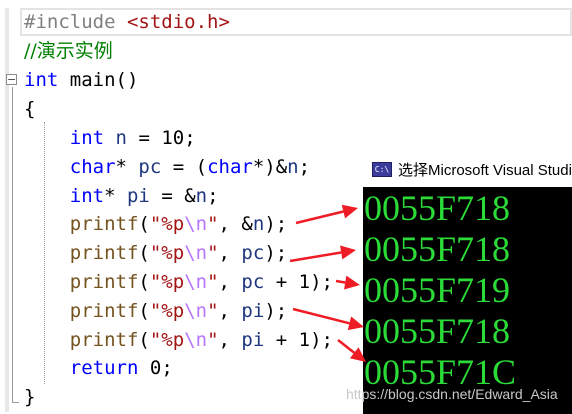 The height and width of the screenshot is (414, 572). I want to click on code-line: printf("%p\n", pc + 1);, so click(178, 282).